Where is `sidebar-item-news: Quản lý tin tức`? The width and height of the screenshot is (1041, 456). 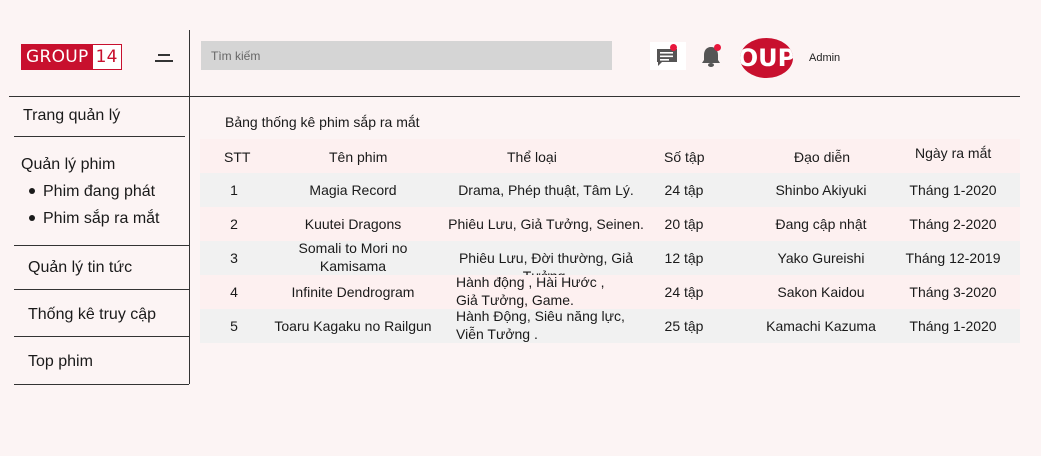
sidebar-item-news: Quản lý tin tức is located at coordinates (80, 268).